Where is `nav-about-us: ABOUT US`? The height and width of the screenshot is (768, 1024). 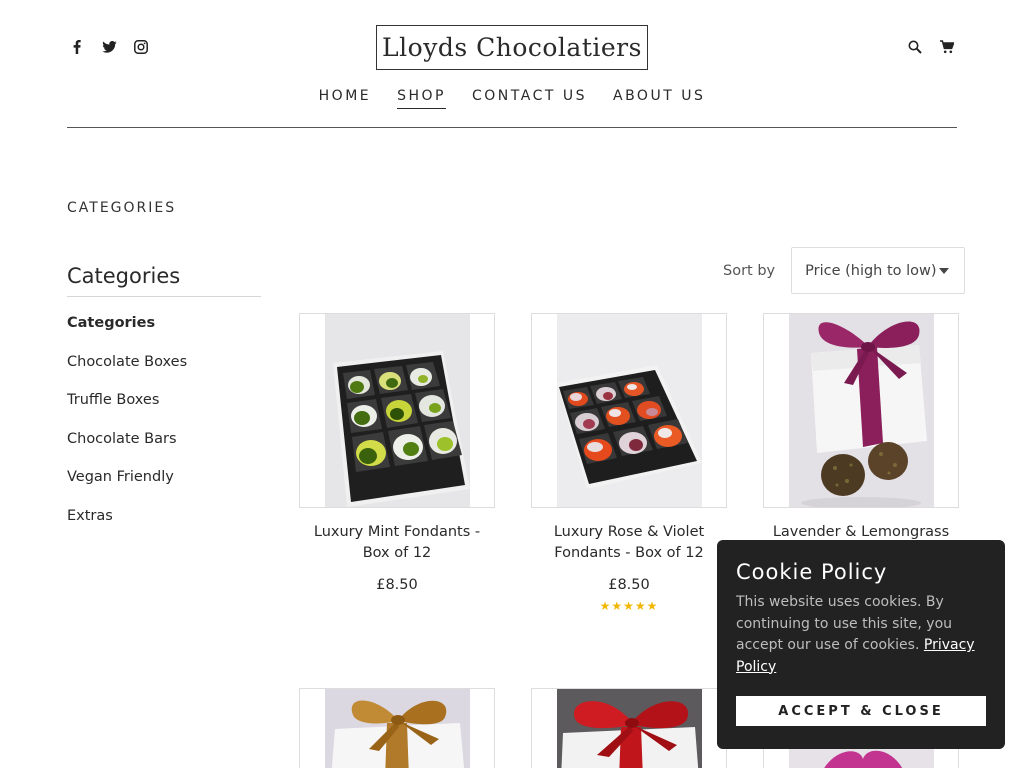
nav-about-us: ABOUT US is located at coordinates (659, 98).